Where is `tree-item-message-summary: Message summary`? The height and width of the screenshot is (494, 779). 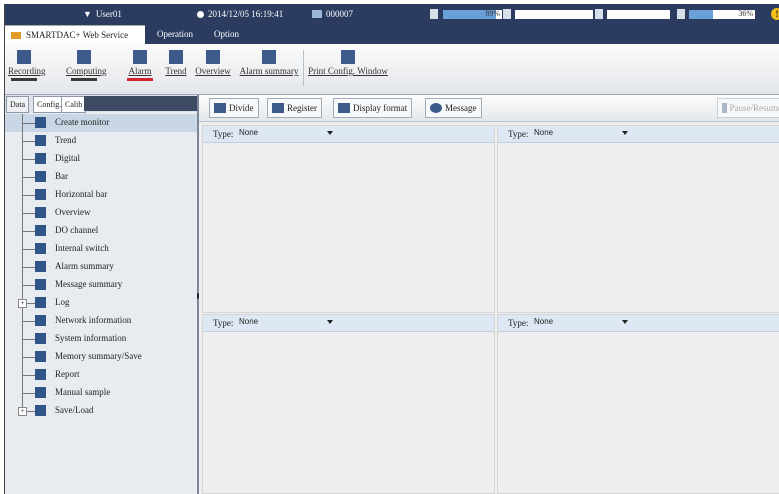 tree-item-message-summary: Message summary is located at coordinates (101, 285).